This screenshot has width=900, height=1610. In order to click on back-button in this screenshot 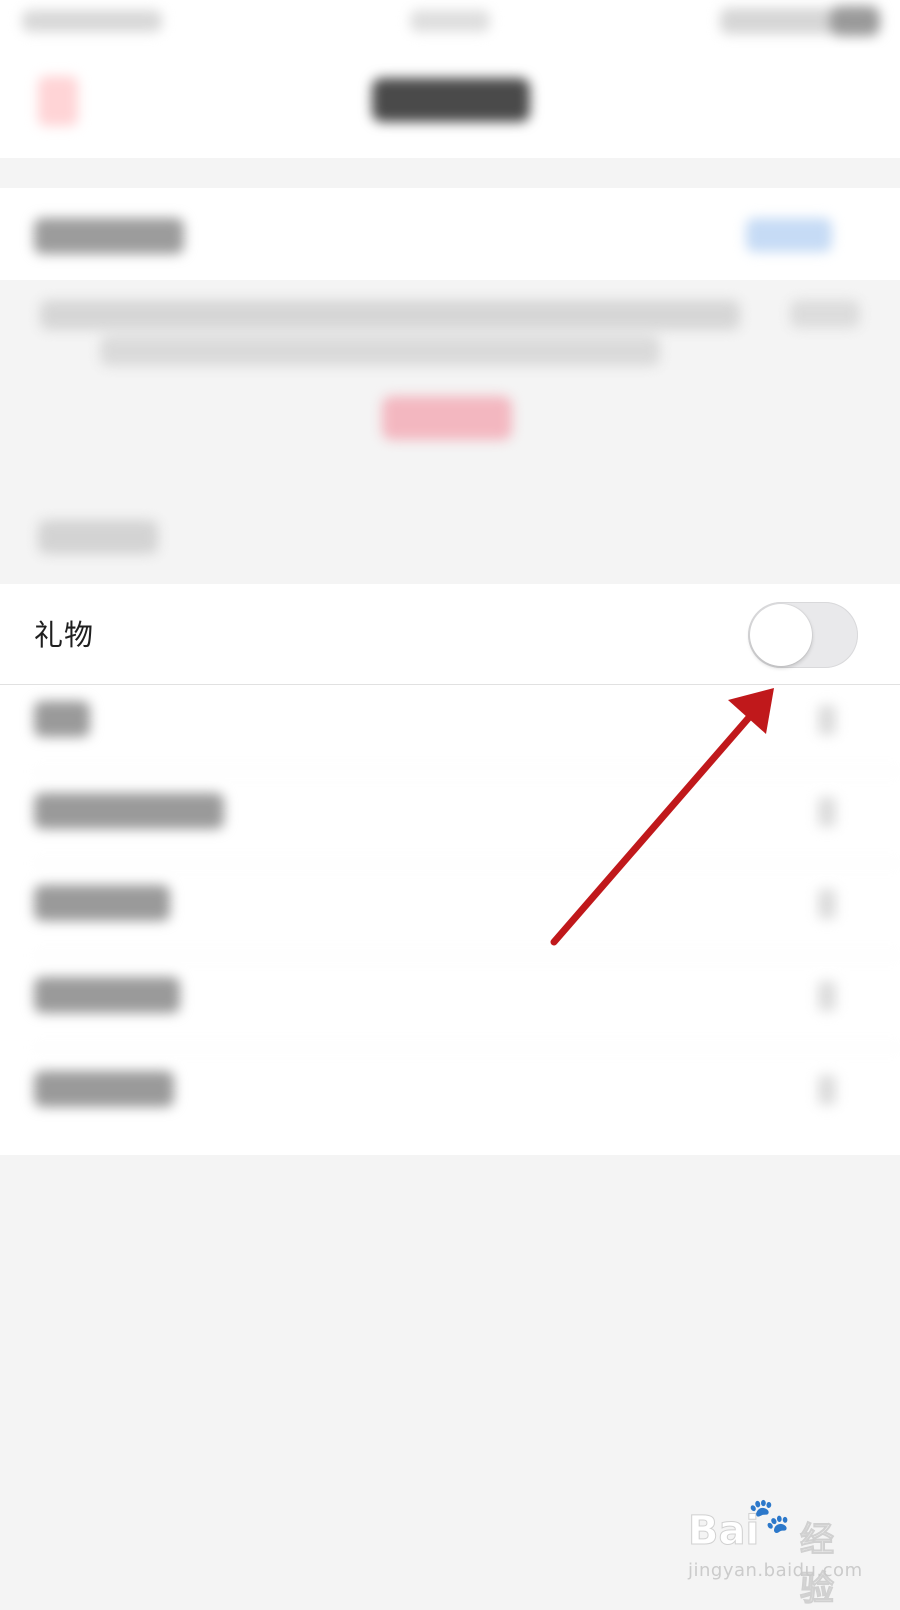, I will do `click(58, 101)`.